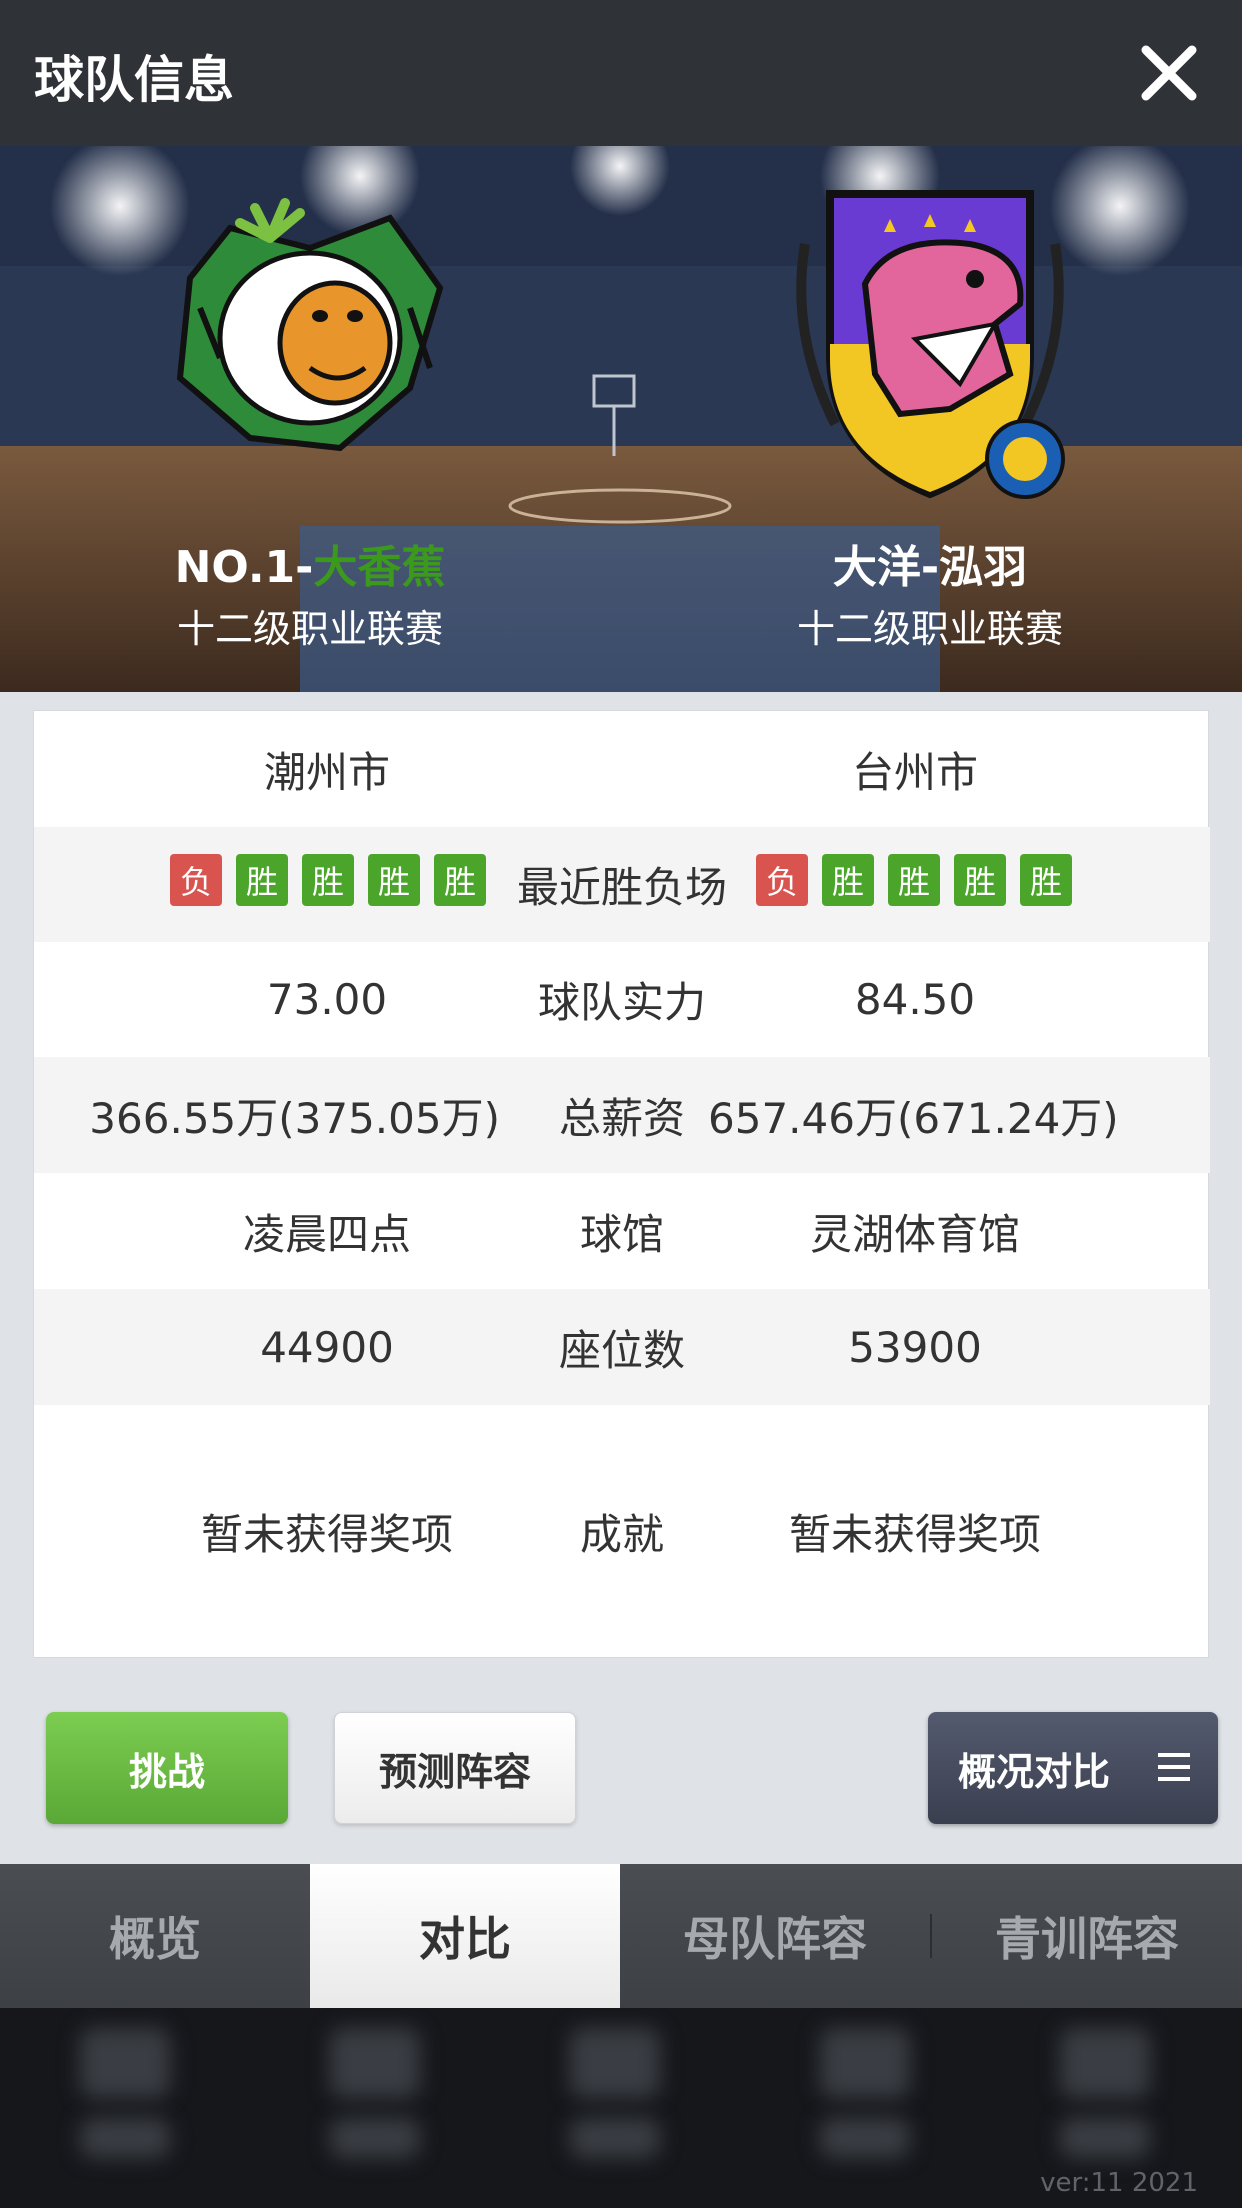 The width and height of the screenshot is (1242, 2208). Describe the element at coordinates (914, 772) in the screenshot. I see `right-city: 台州市` at that location.